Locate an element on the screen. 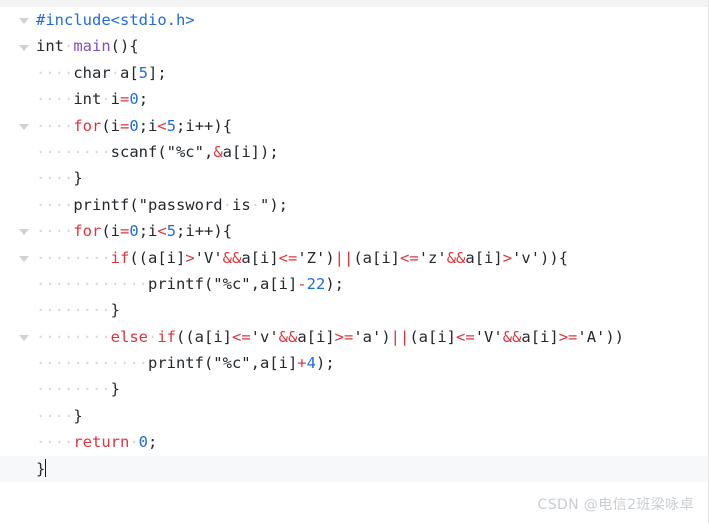 This screenshot has height=523, width=709. code-token: ]; is located at coordinates (157, 72).